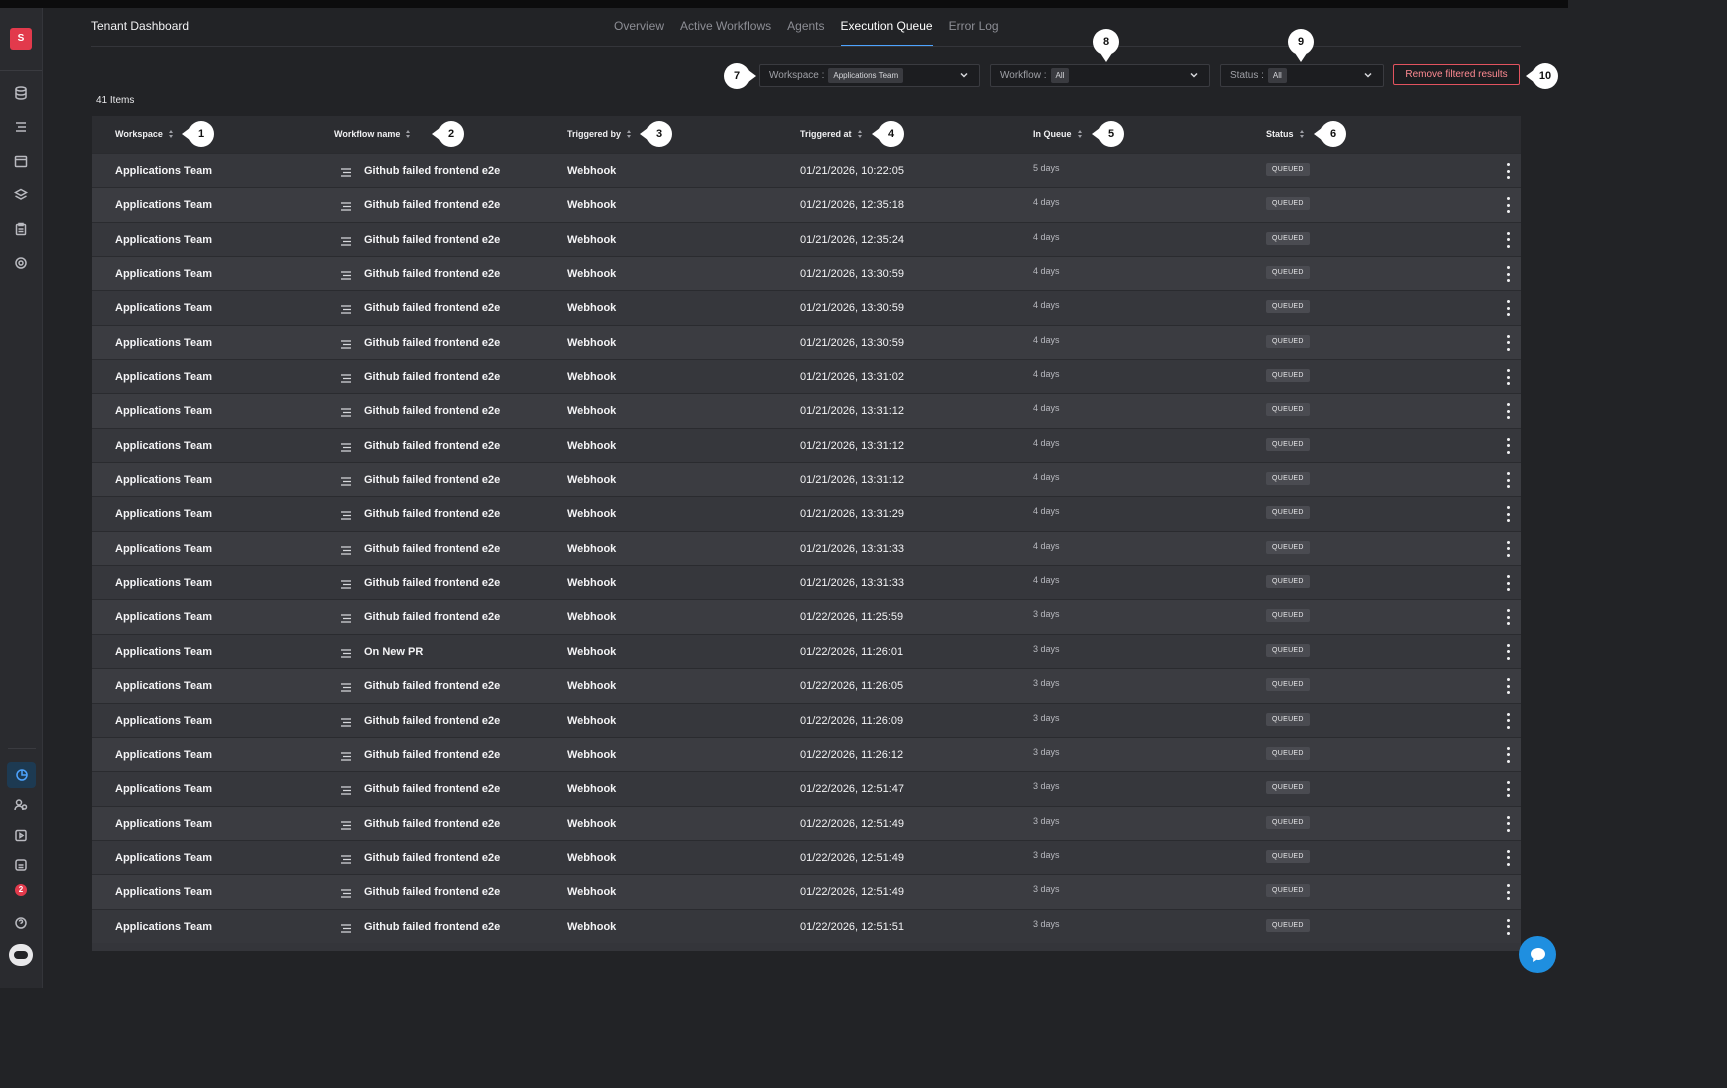 The height and width of the screenshot is (1088, 1727). What do you see at coordinates (432, 205) in the screenshot?
I see `workflow-name-cell: Github failed frontend e2e` at bounding box center [432, 205].